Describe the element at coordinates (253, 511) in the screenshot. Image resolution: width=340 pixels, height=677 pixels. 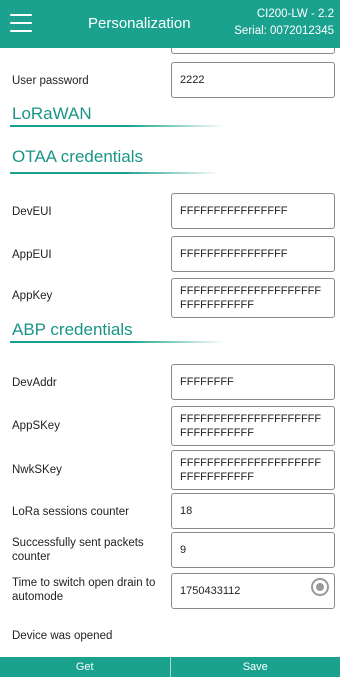
I see `lora-sessions-input: 18` at that location.